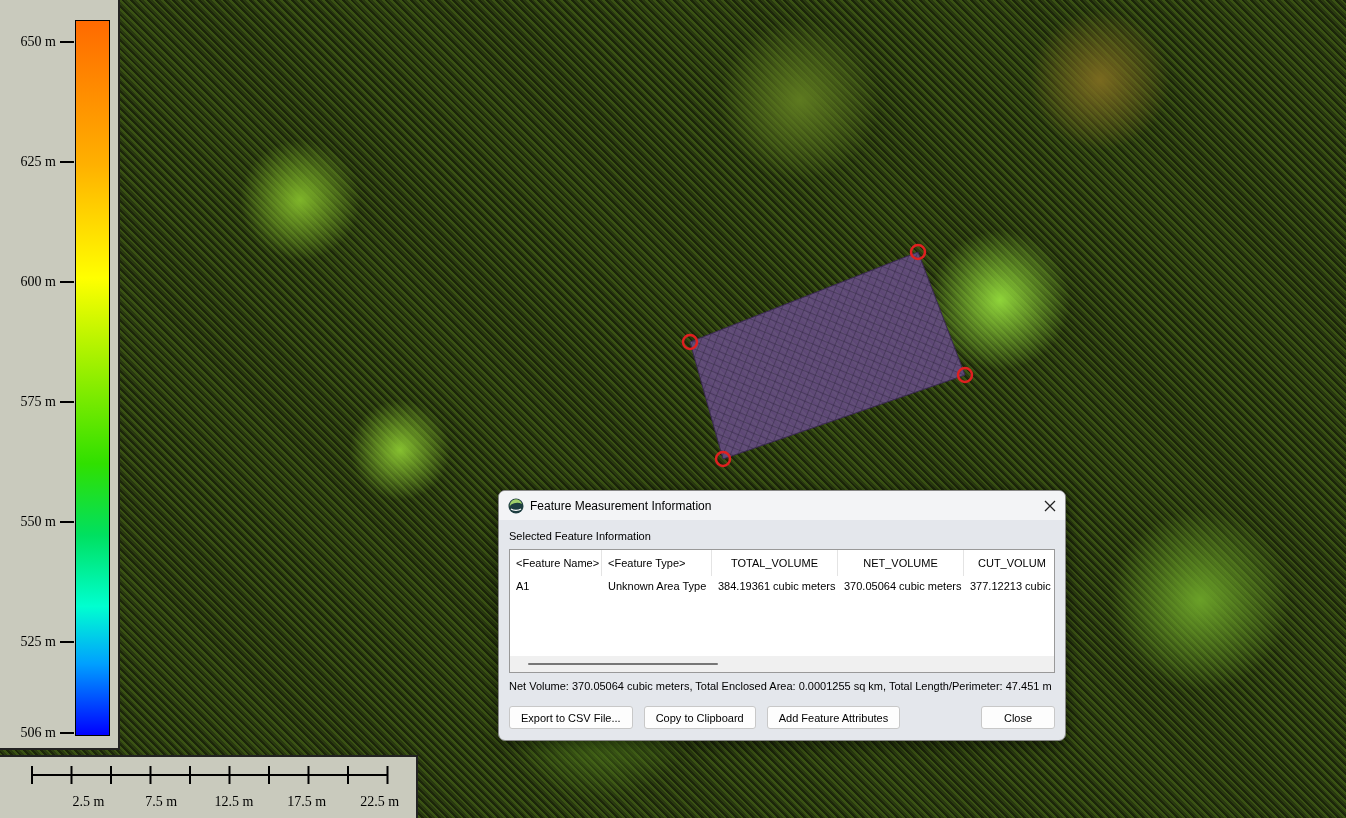 The width and height of the screenshot is (1346, 818). I want to click on scrollbar-thumb, so click(623, 664).